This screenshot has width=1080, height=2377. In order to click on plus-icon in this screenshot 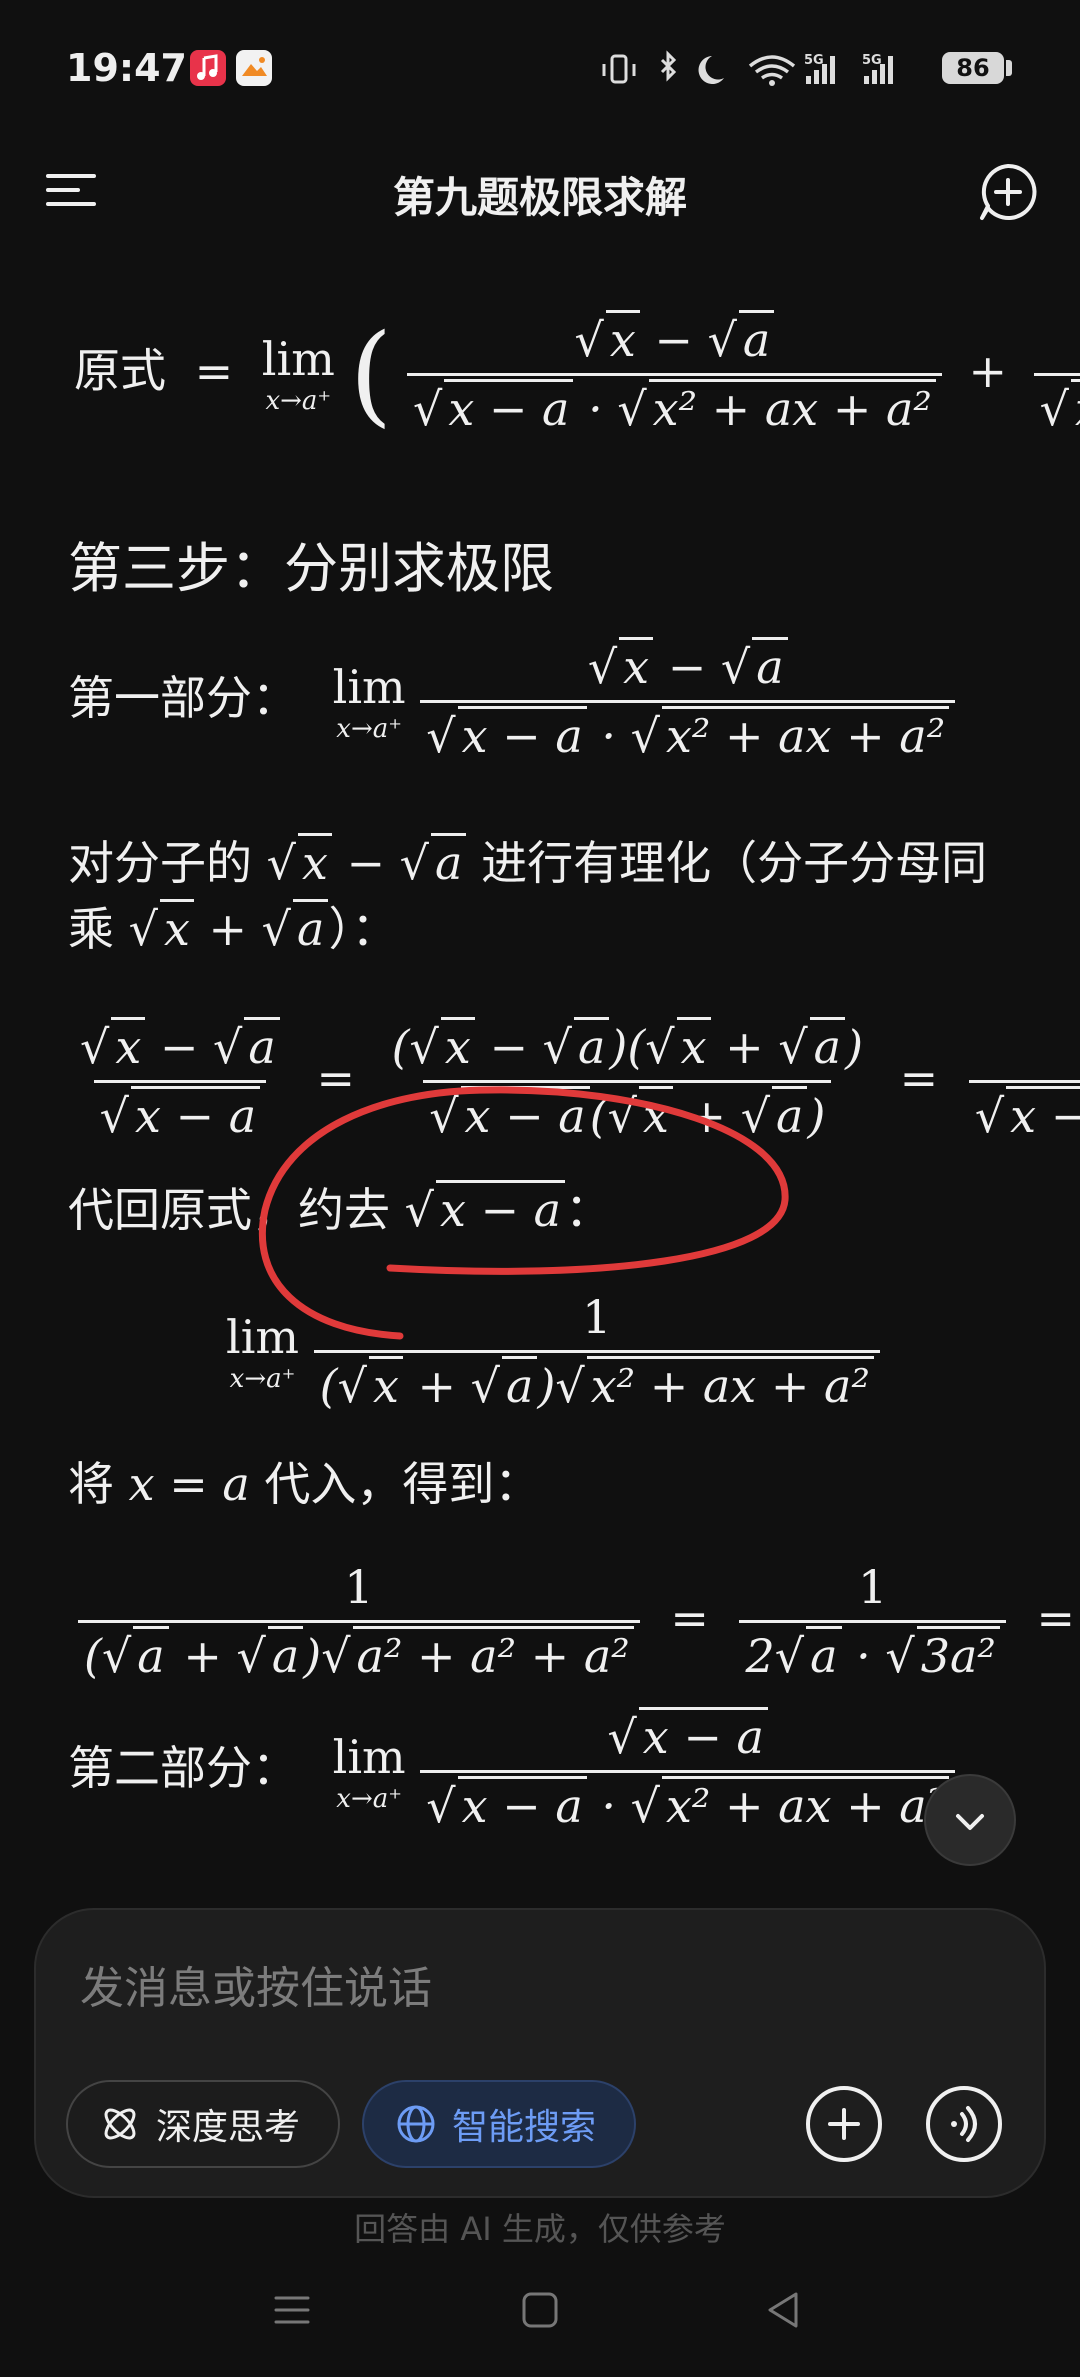, I will do `click(844, 2124)`.